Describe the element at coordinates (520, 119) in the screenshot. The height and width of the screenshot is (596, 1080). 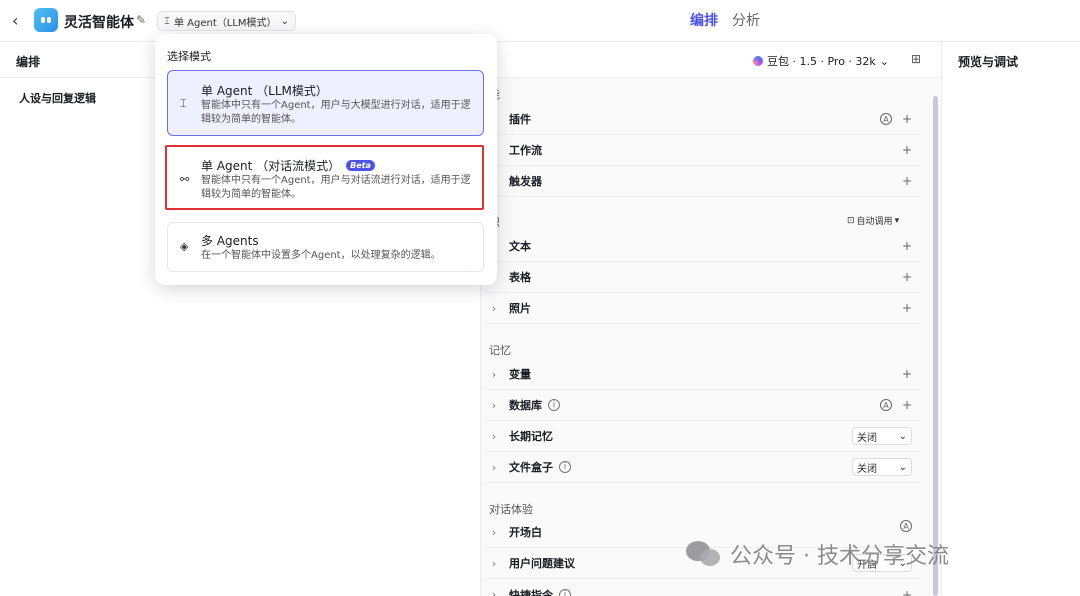
I see `row-label: 插件` at that location.